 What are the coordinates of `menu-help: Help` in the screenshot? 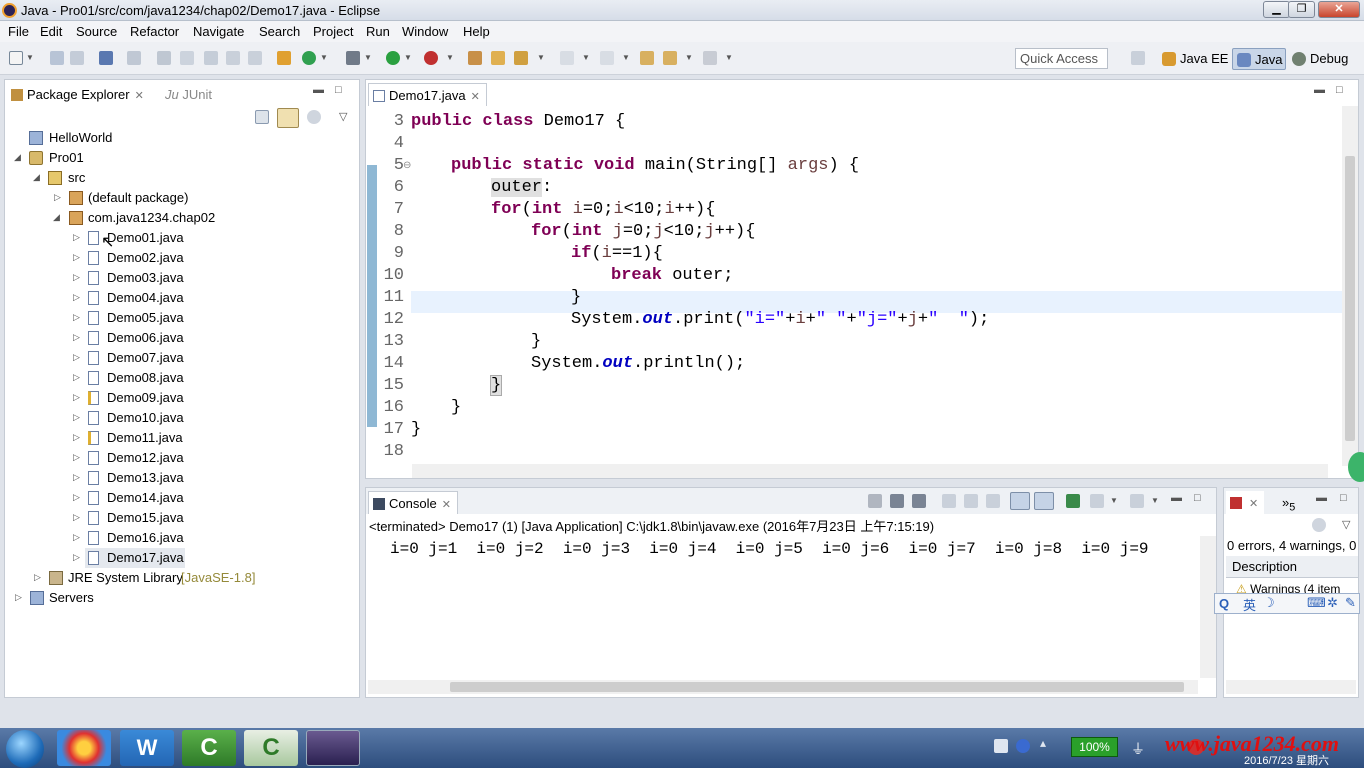 It's located at (476, 31).